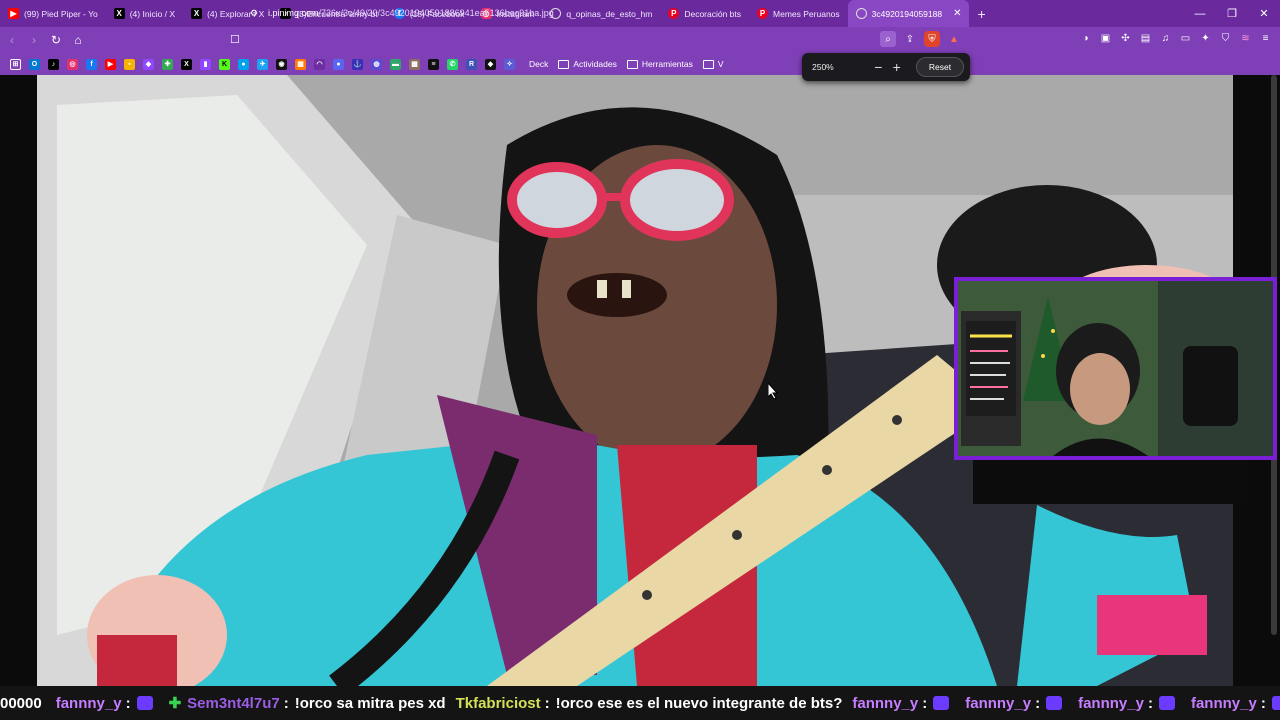 The image size is (1280, 720). What do you see at coordinates (878, 67) in the screenshot?
I see `zoom-out-button: −` at bounding box center [878, 67].